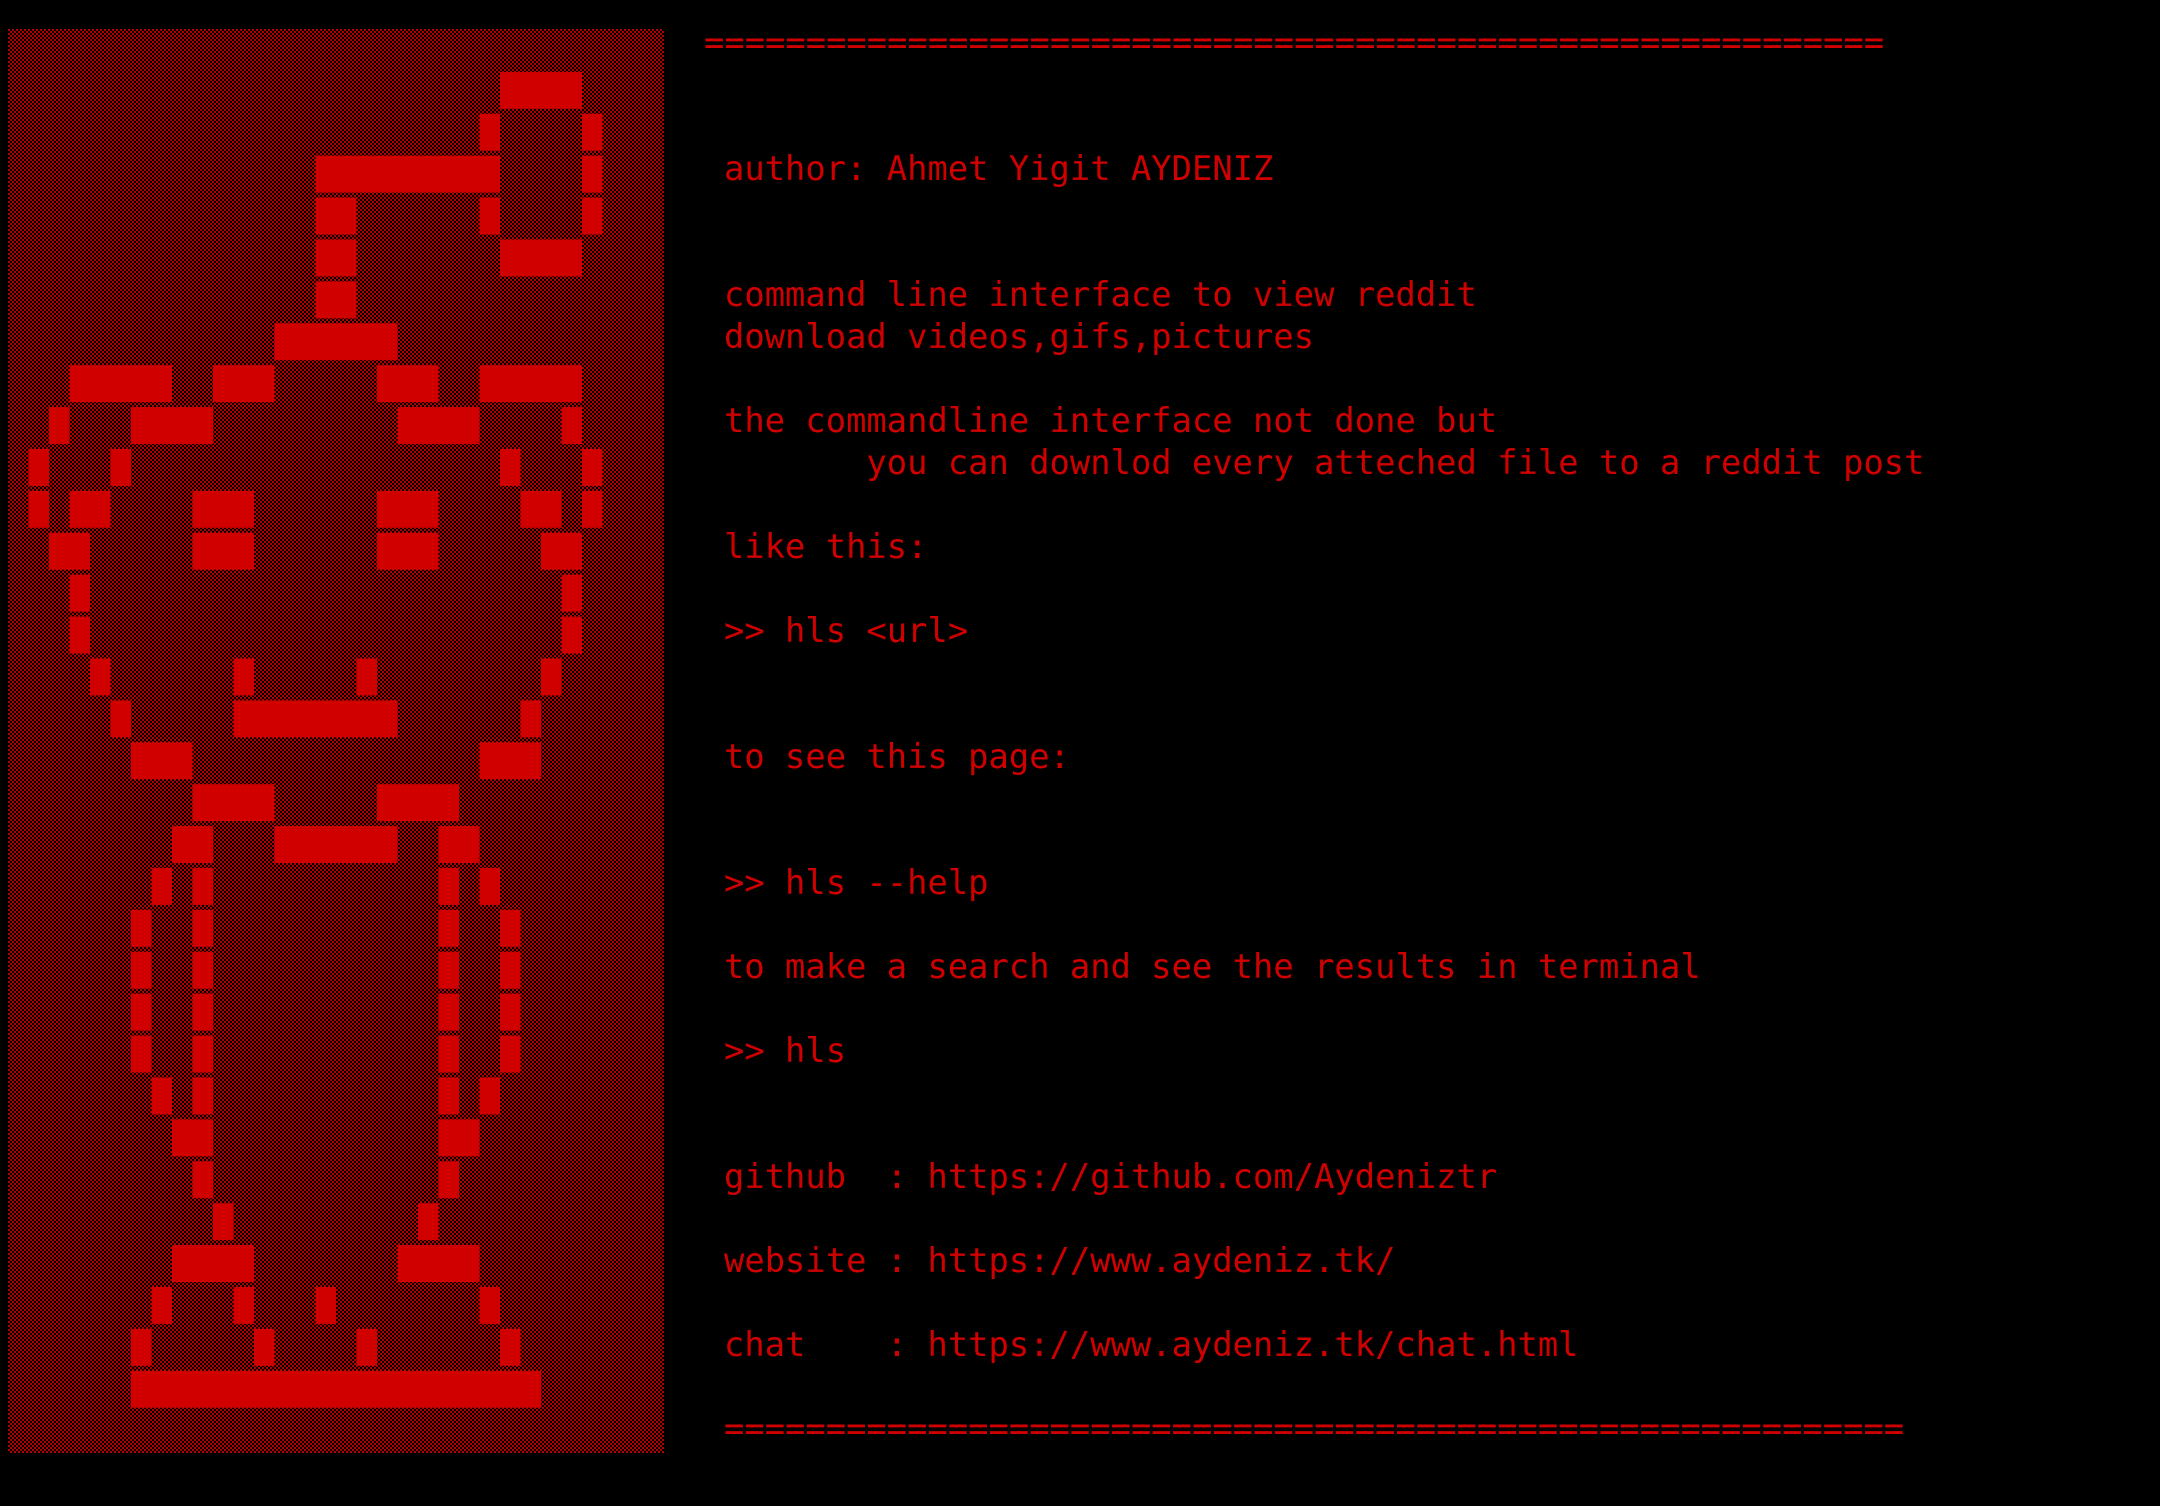 The height and width of the screenshot is (1506, 2160). I want to click on description-line-2: download videos,gifs,pictures, so click(1019, 336).